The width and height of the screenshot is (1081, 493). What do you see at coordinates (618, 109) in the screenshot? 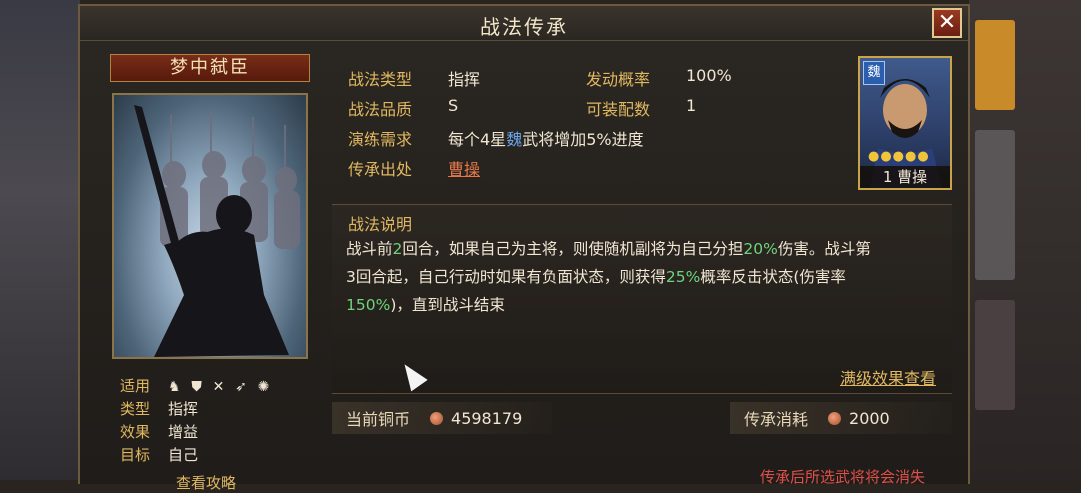
I see `slots-label: 可装配数` at bounding box center [618, 109].